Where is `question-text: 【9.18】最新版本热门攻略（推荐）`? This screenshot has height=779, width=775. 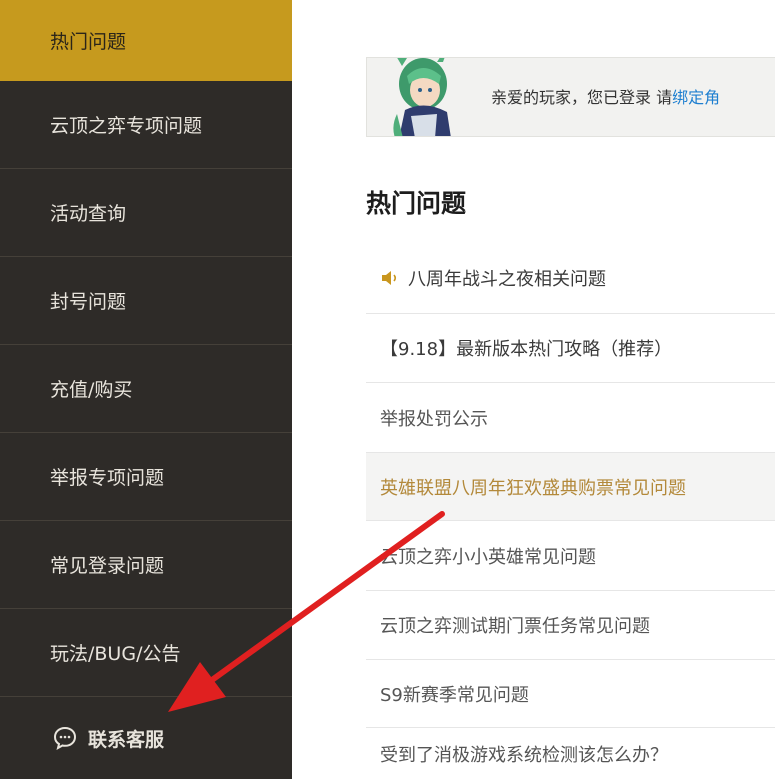 question-text: 【9.18】最新版本热门攻略（推荐） is located at coordinates (526, 349).